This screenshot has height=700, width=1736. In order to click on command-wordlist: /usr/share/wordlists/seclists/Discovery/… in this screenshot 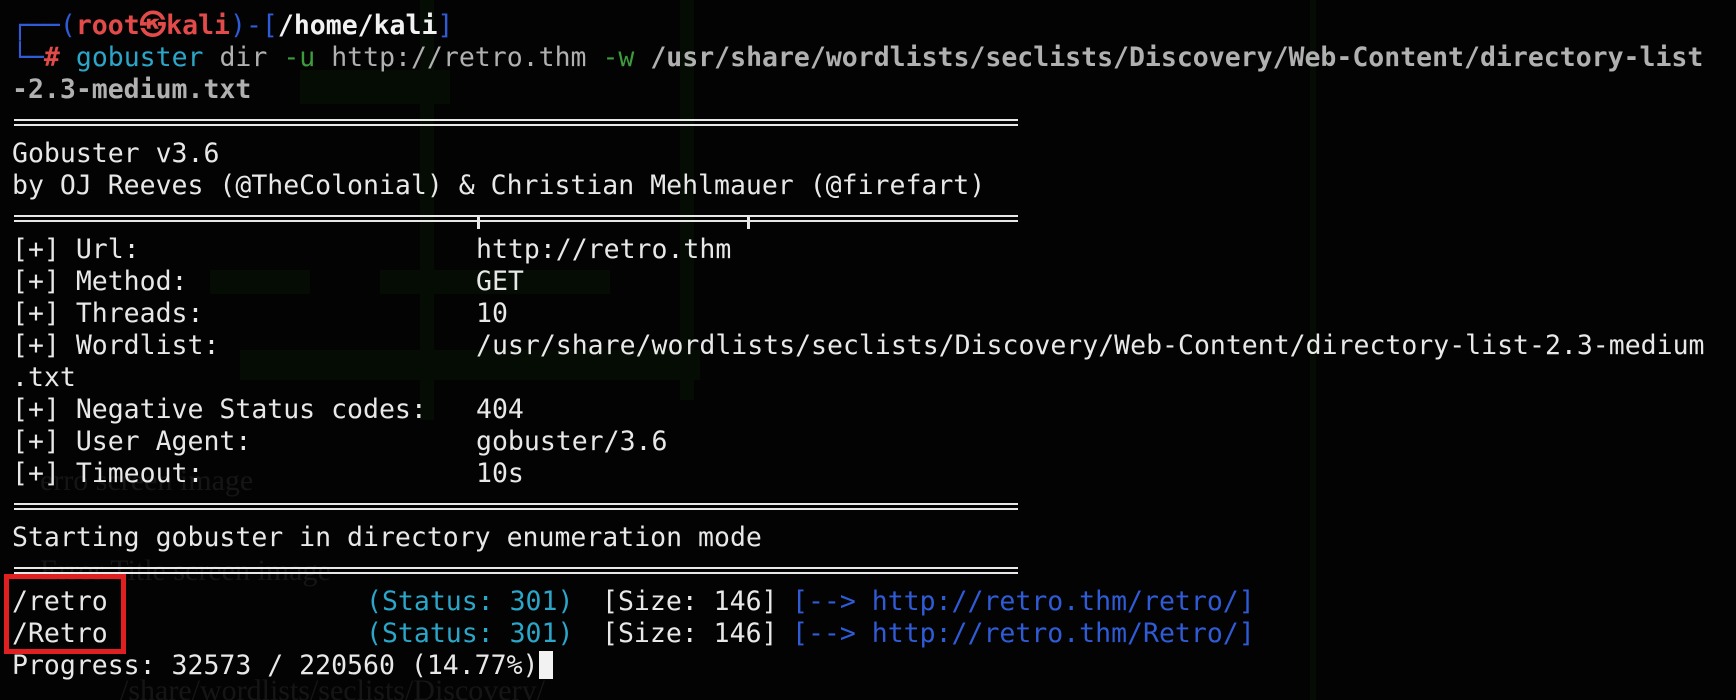, I will do `click(1177, 57)`.